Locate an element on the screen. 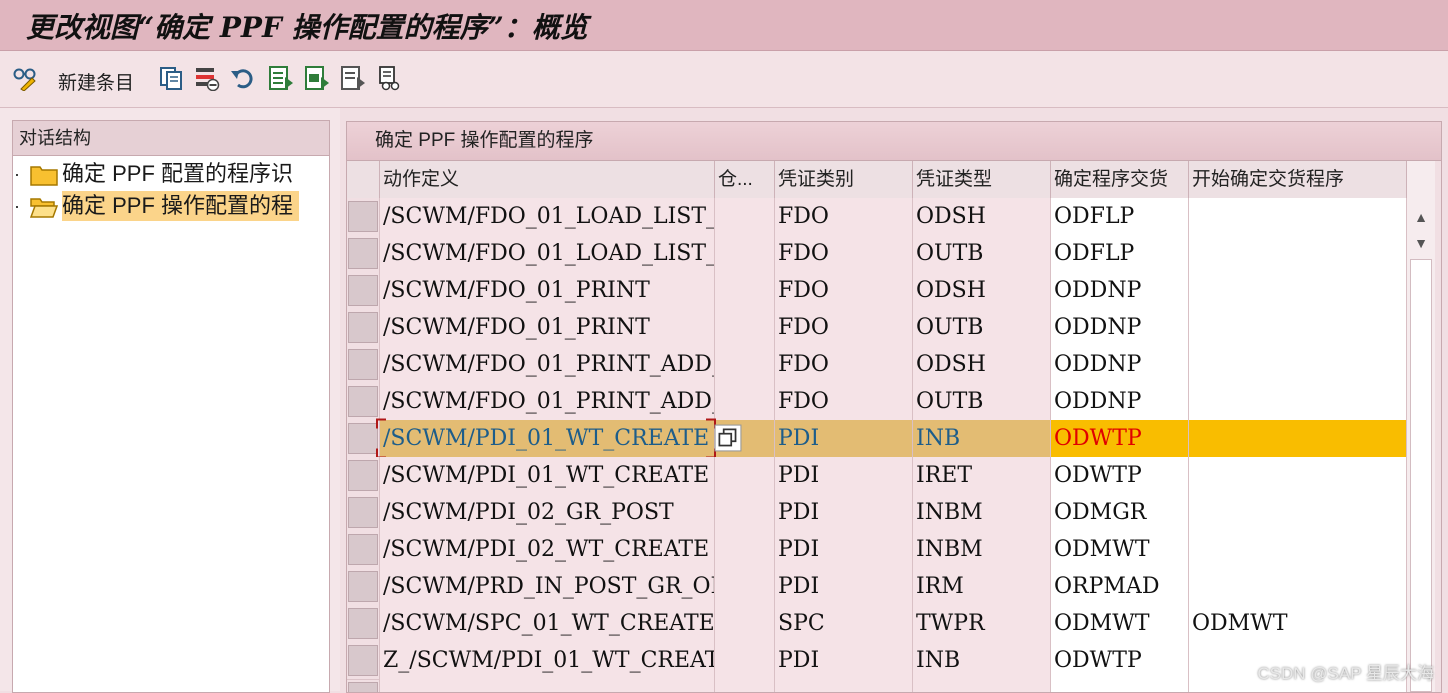 This screenshot has width=1448, height=693. table-row: /SCWM/FDO_01_PRINT FDO ODSH ODDNP is located at coordinates (877, 291).